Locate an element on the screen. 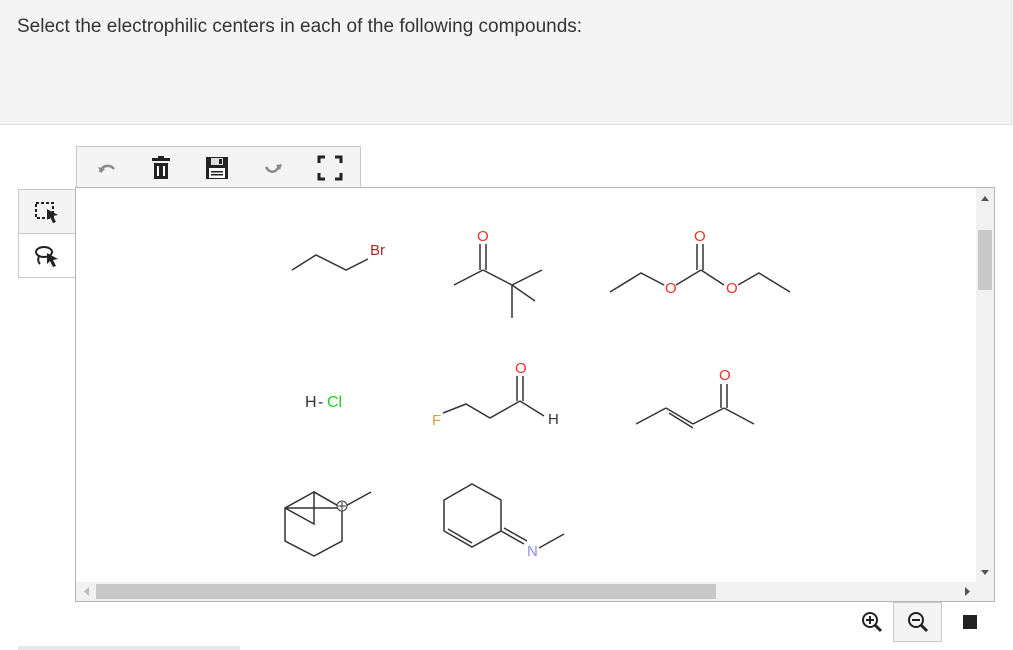  lasso-tool-button is located at coordinates (47, 256).